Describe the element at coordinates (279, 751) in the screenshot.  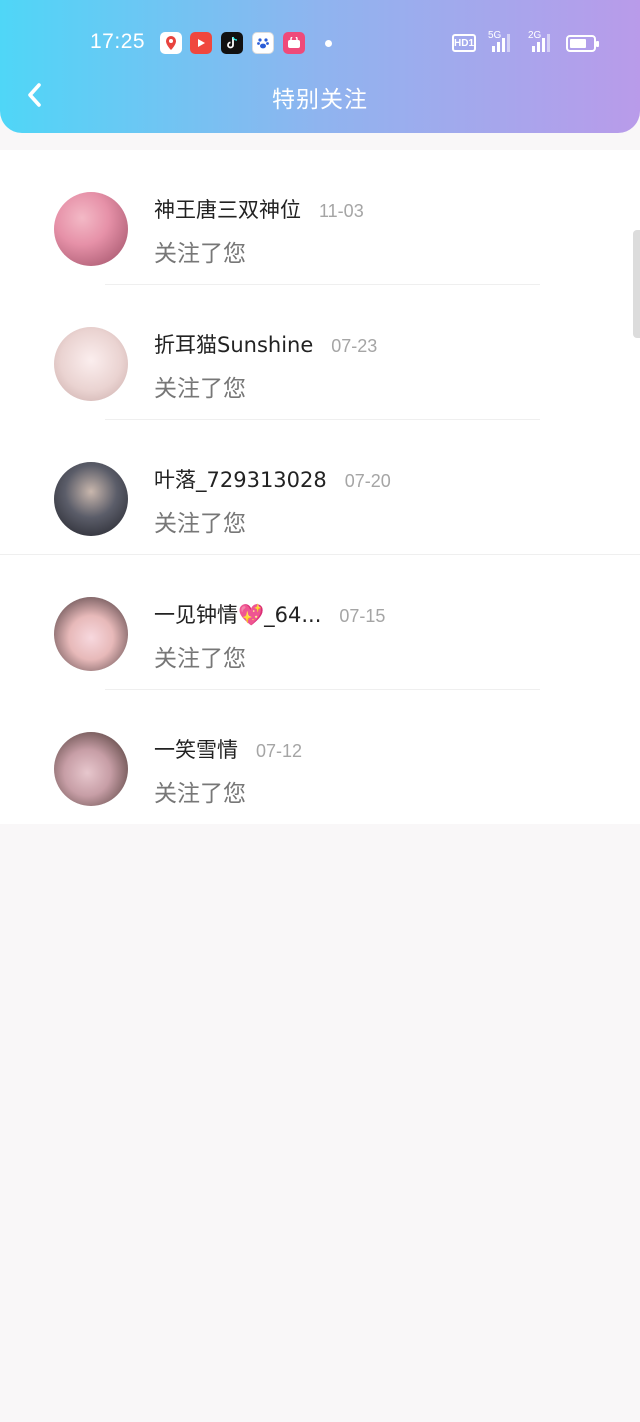
I see `follow-date: 07-12` at that location.